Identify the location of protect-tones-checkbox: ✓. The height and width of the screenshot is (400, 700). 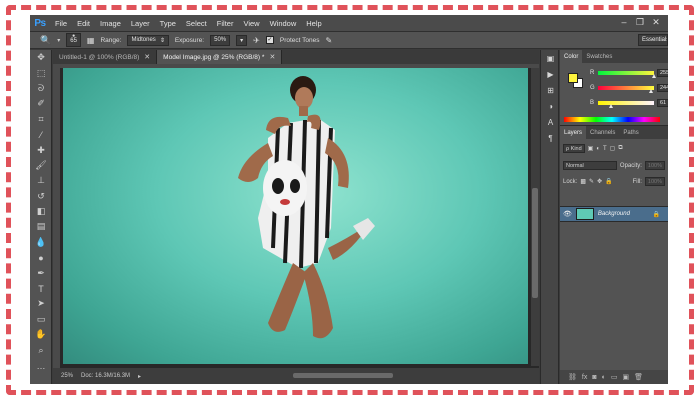
(269, 40).